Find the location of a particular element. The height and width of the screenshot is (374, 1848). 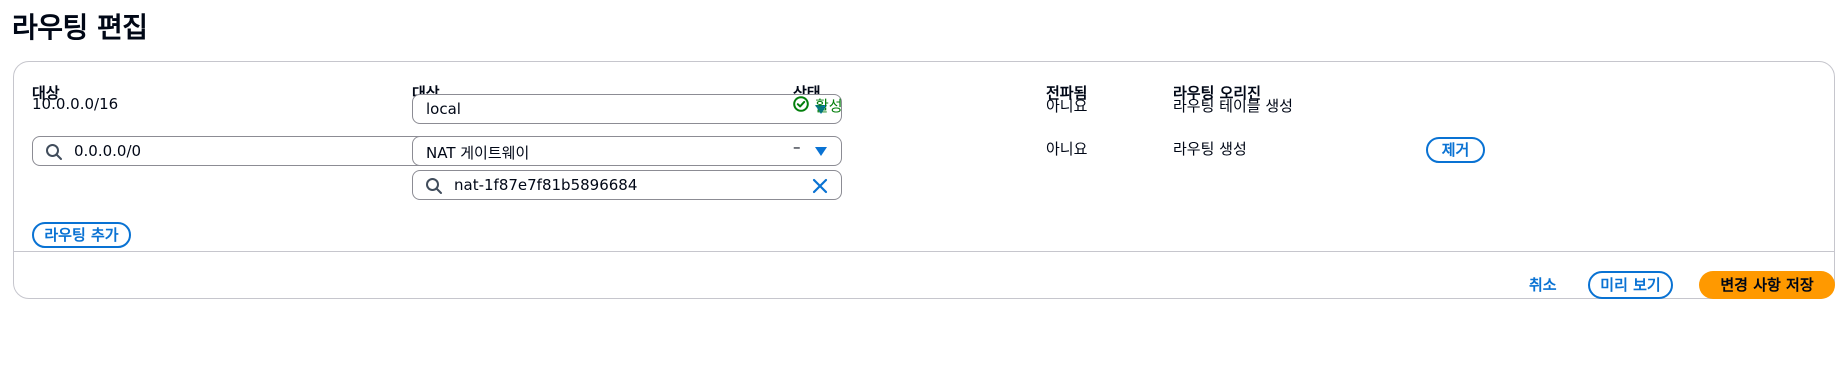

row2-origin: 라우팅 생성 is located at coordinates (1210, 149).